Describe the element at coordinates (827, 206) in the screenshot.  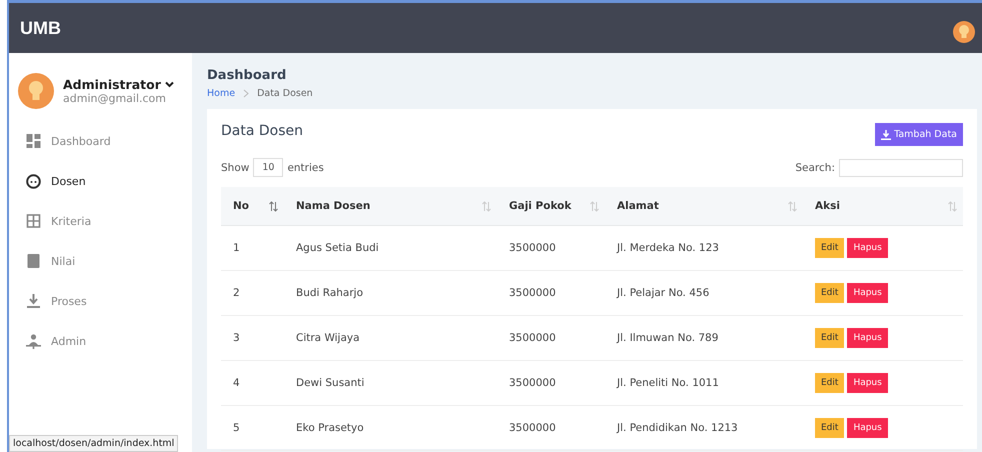
I see `column-header: Aksi` at that location.